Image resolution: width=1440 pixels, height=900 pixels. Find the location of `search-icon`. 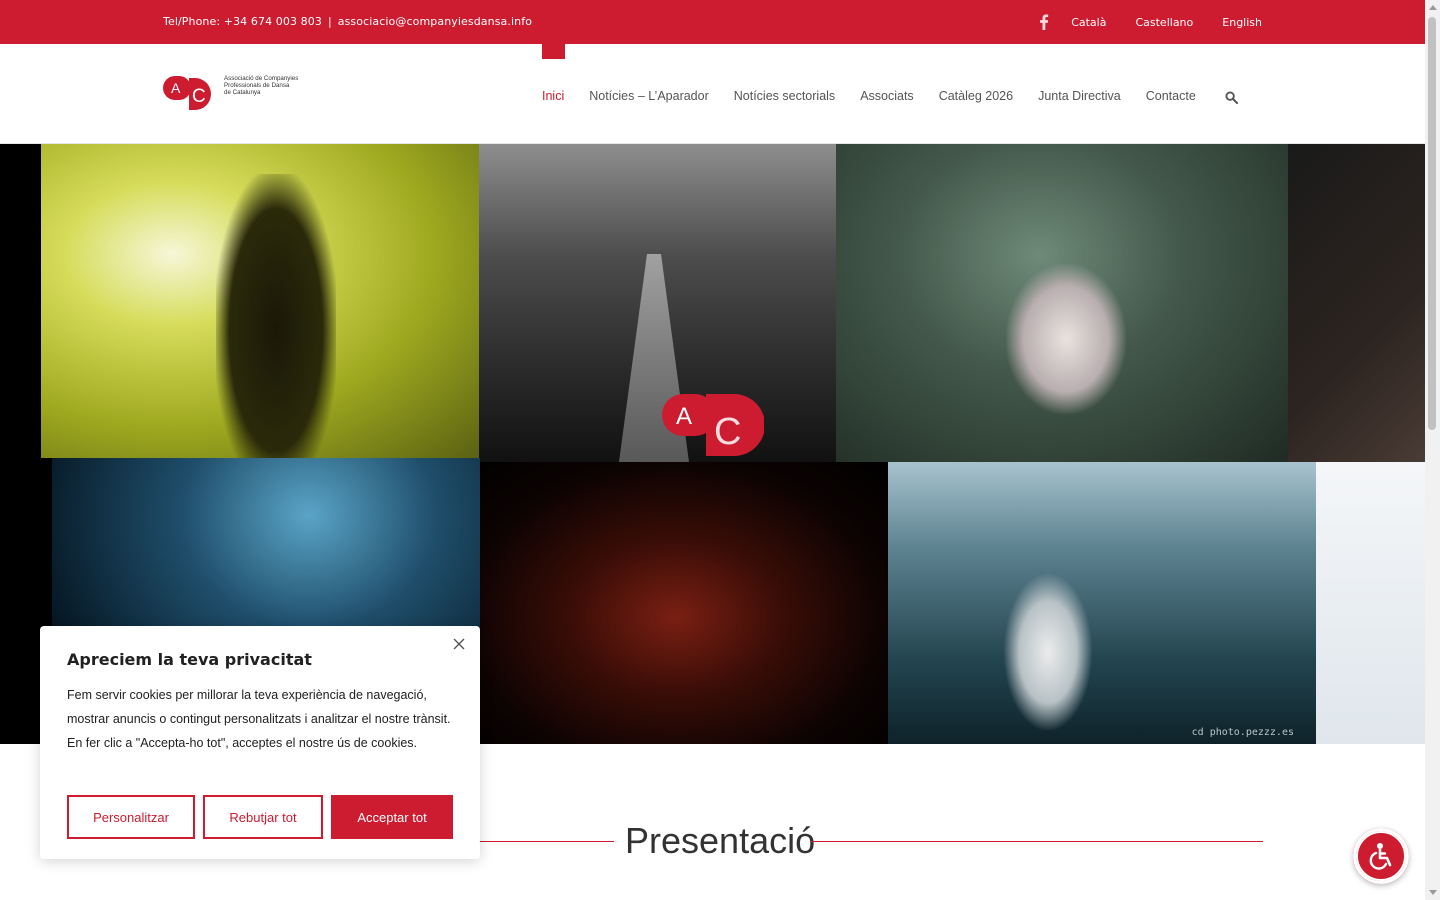

search-icon is located at coordinates (1231, 97).